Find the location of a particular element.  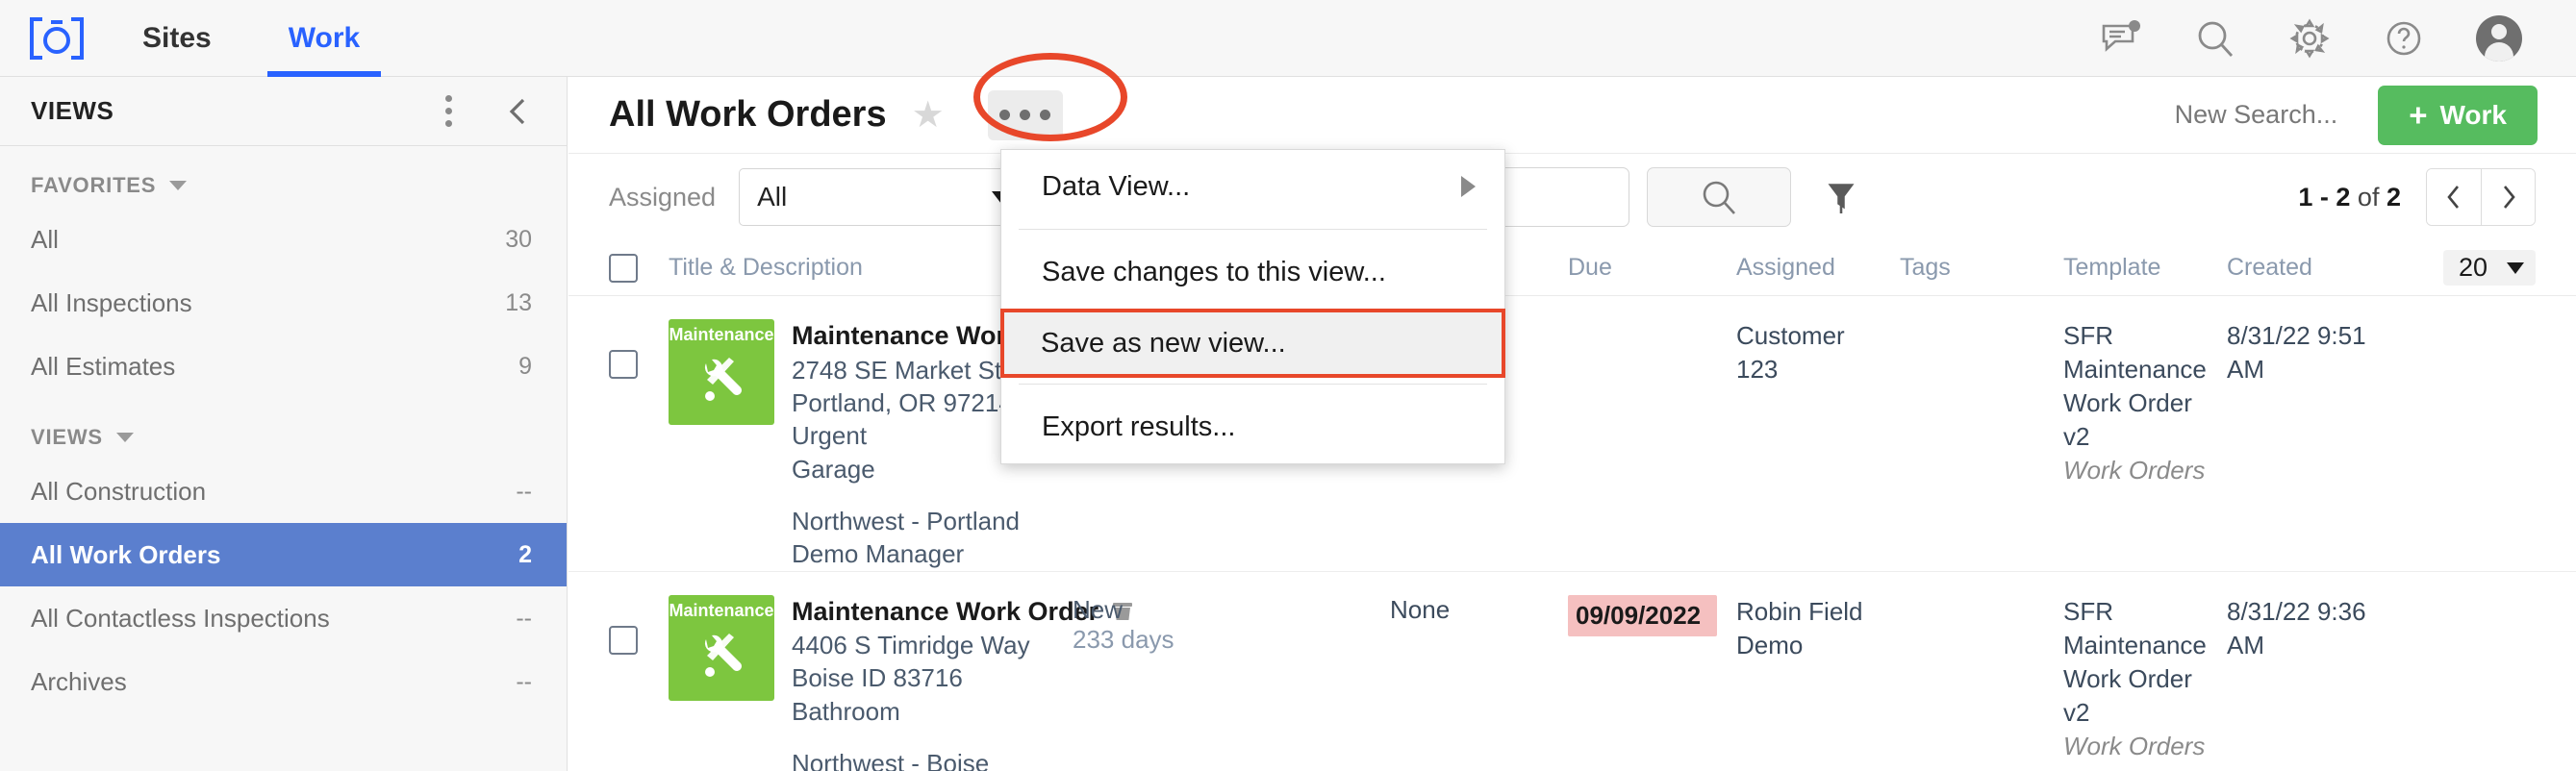

sidebar-item-all-count: 30 is located at coordinates (519, 239).